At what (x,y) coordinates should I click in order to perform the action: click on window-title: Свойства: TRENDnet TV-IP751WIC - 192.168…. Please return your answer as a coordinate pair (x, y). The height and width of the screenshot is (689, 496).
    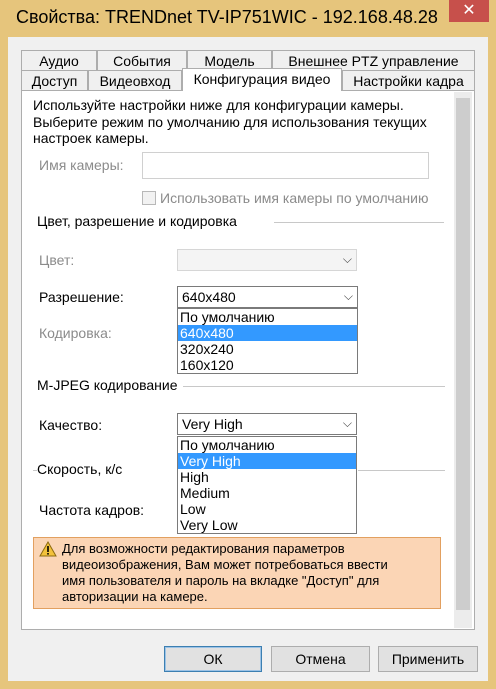
    Looking at the image, I should click on (227, 17).